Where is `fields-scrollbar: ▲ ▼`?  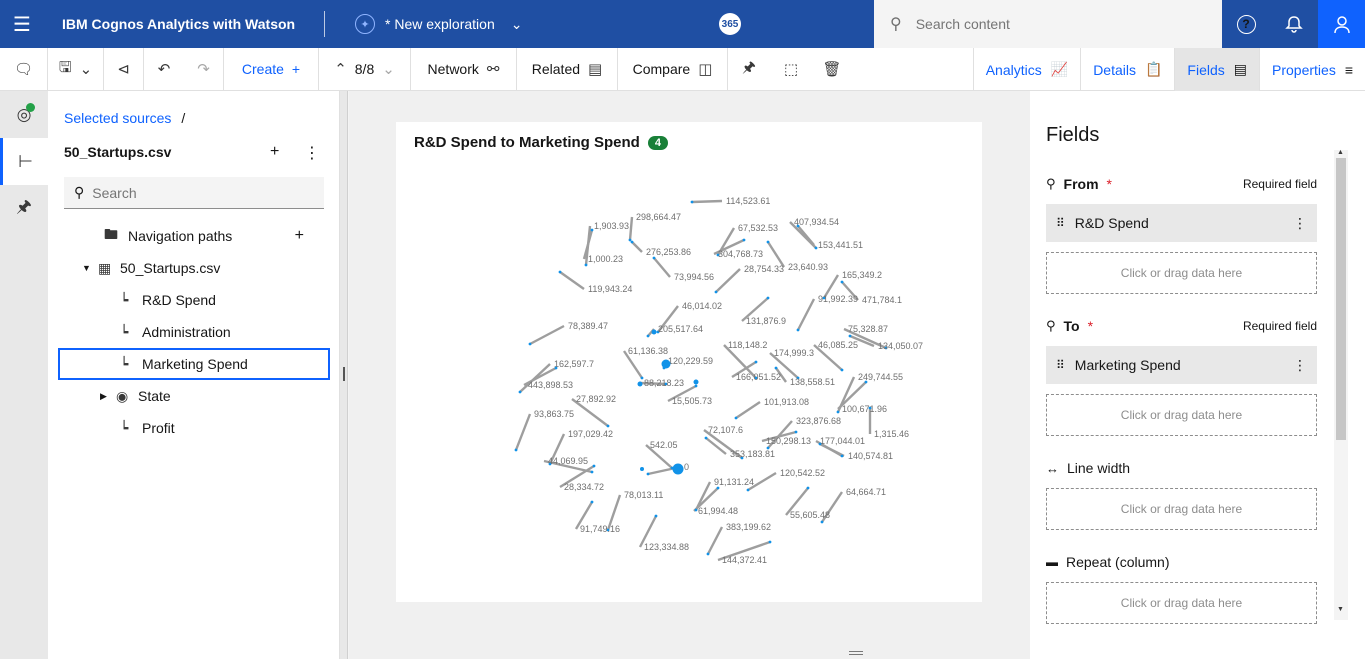 fields-scrollbar: ▲ ▼ is located at coordinates (1341, 384).